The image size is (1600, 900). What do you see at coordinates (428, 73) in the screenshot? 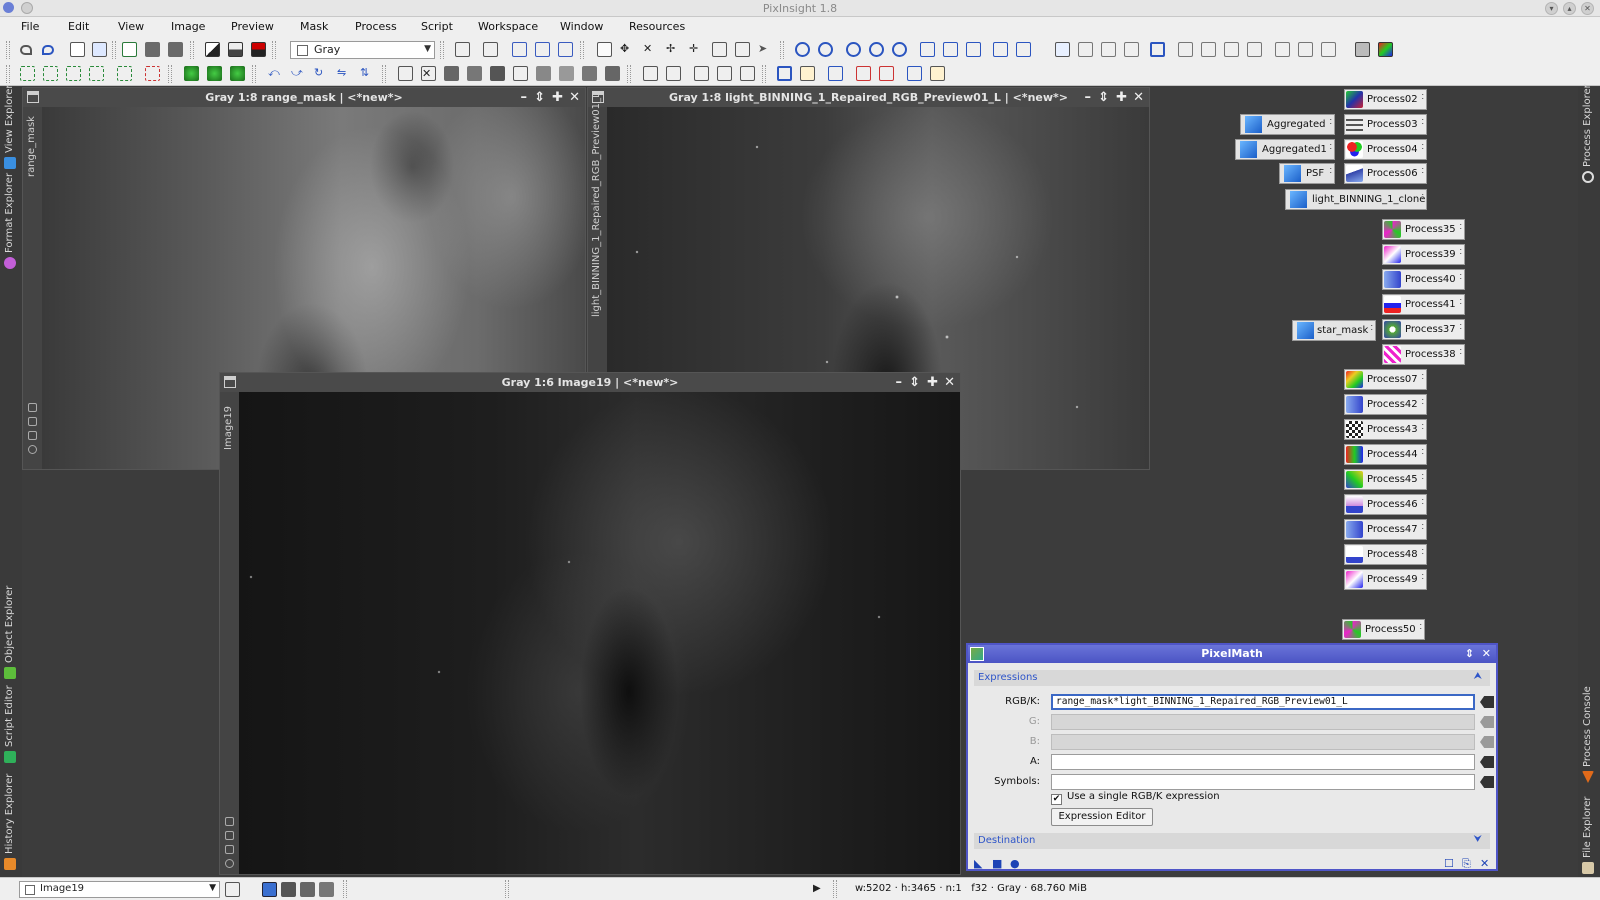
I see `mask-remove-icon: ✕` at bounding box center [428, 73].